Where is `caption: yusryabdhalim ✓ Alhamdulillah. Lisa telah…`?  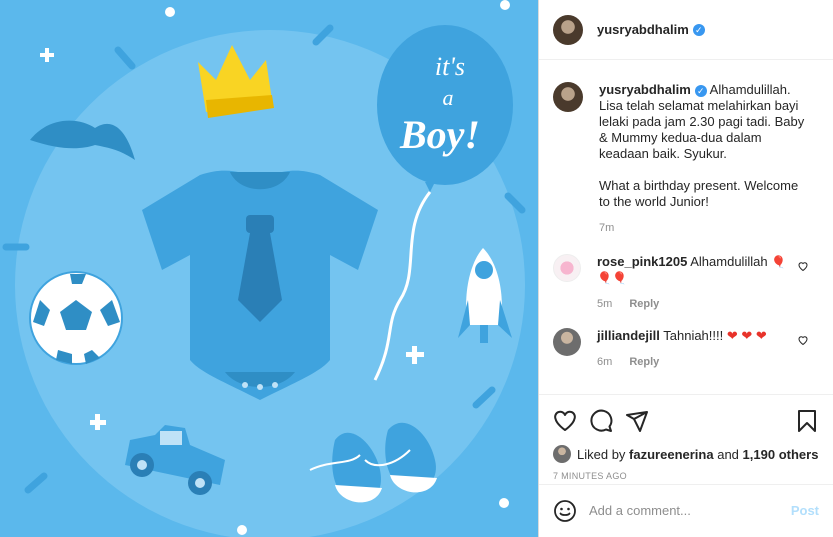 caption: yusryabdhalim ✓ Alhamdulillah. Lisa telah… is located at coordinates (686, 148).